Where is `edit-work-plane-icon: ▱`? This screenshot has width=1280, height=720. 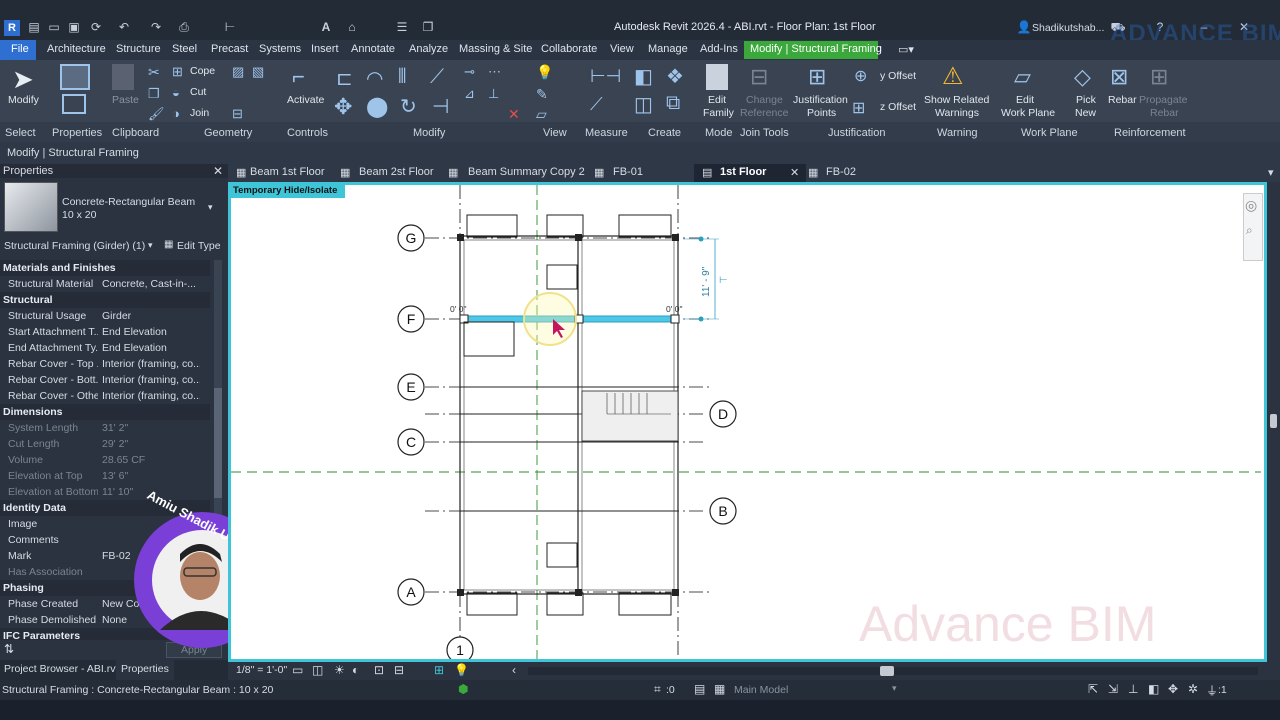 edit-work-plane-icon: ▱ is located at coordinates (1022, 77).